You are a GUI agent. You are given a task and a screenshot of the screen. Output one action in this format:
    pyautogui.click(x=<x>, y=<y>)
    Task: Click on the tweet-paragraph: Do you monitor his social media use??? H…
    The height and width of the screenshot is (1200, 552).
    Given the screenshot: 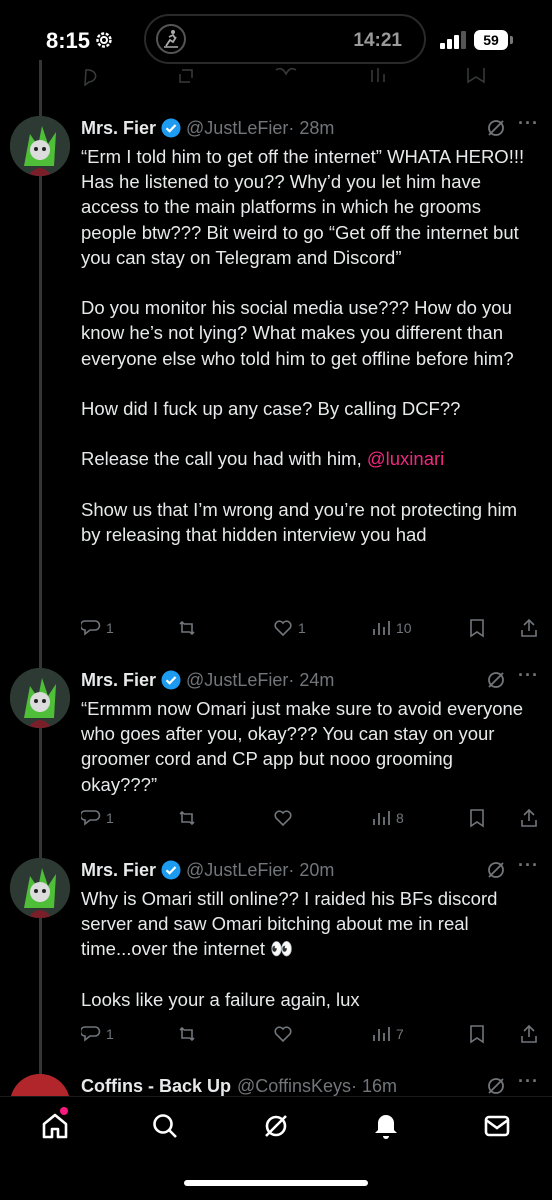 What is the action you would take?
    pyautogui.click(x=297, y=333)
    